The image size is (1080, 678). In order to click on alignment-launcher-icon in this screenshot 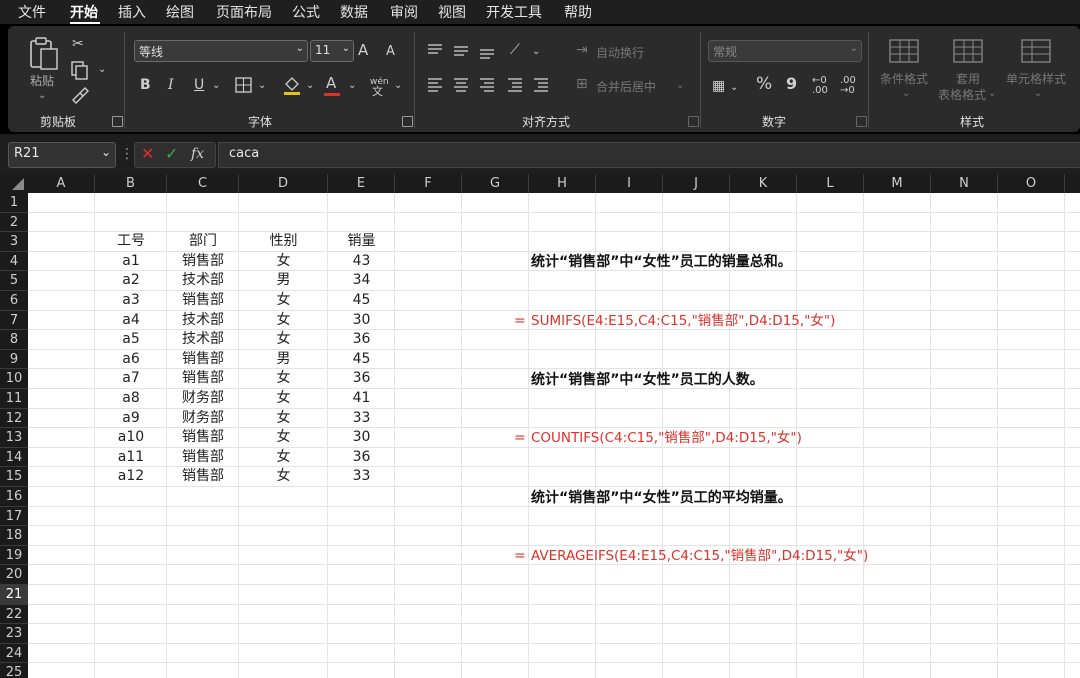, I will do `click(693, 121)`.